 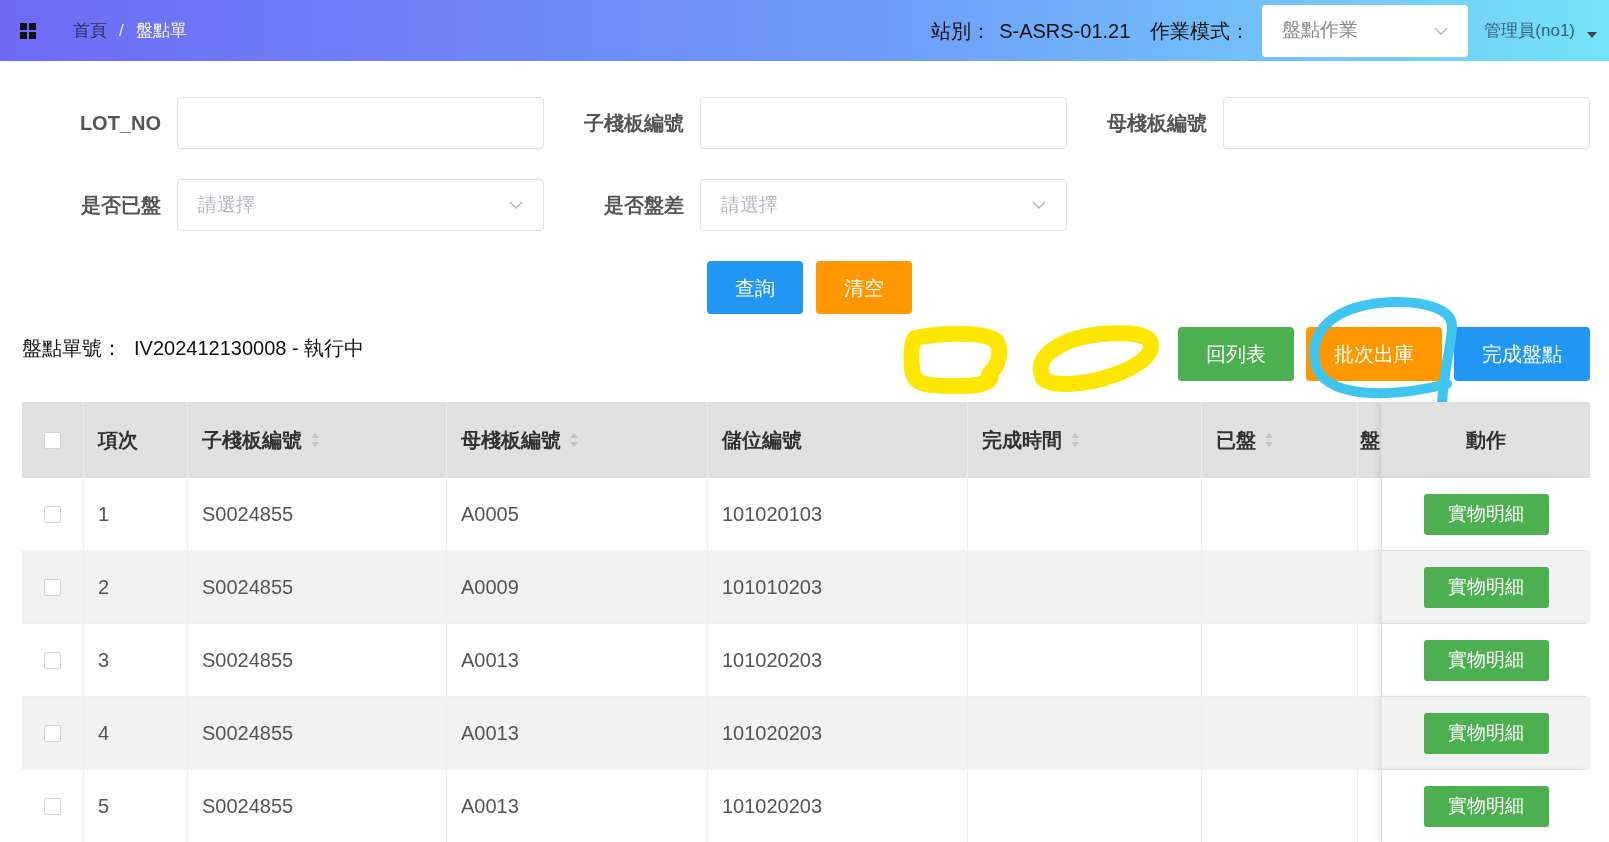 I want to click on mode-label: 作業模式：, so click(x=1200, y=31).